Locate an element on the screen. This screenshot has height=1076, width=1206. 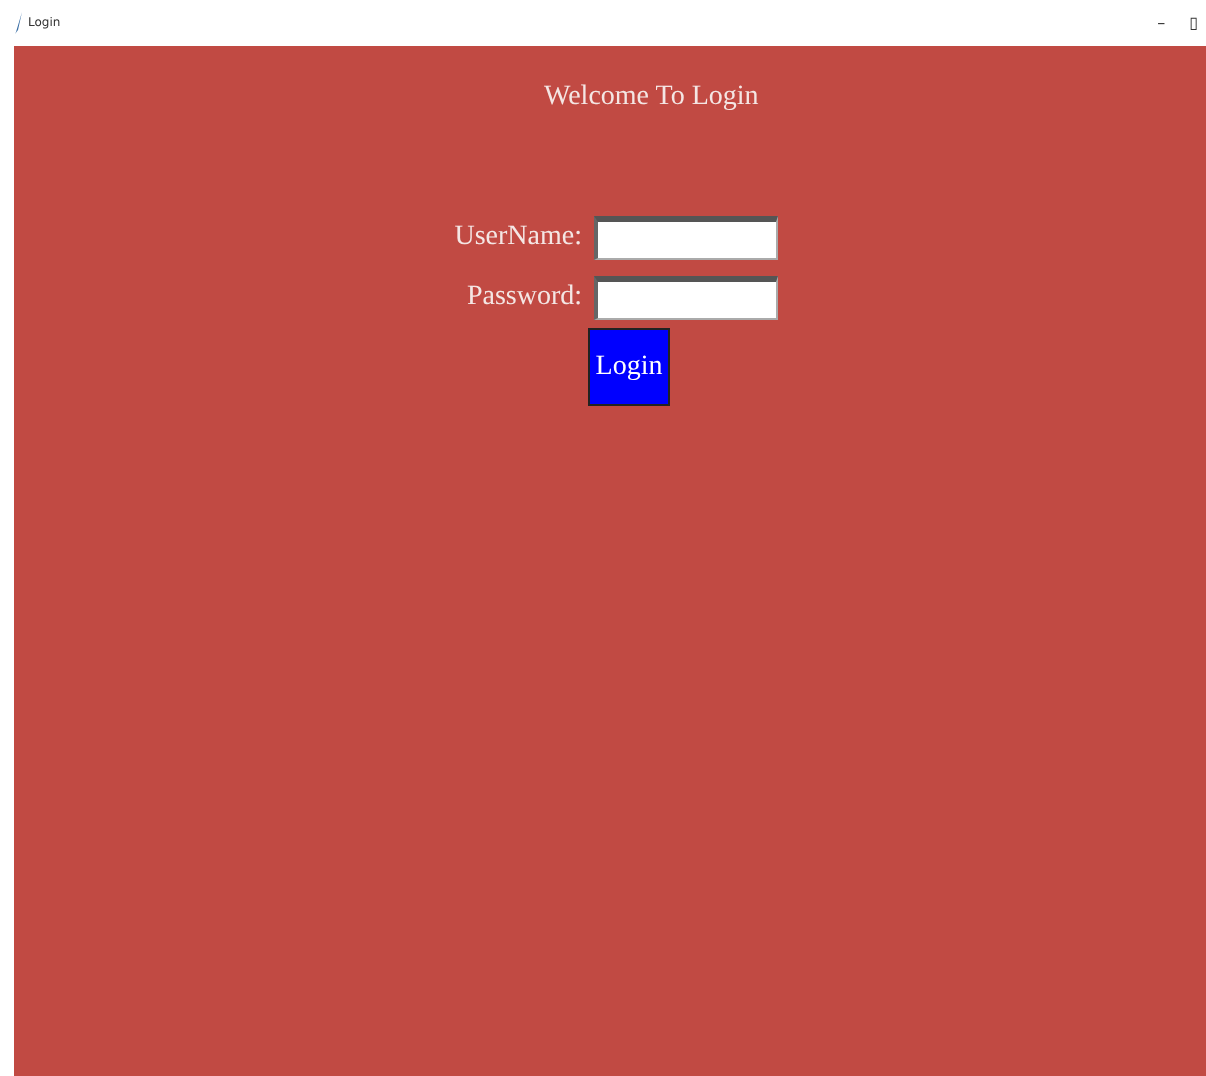
field-label: Password: is located at coordinates (523, 298).